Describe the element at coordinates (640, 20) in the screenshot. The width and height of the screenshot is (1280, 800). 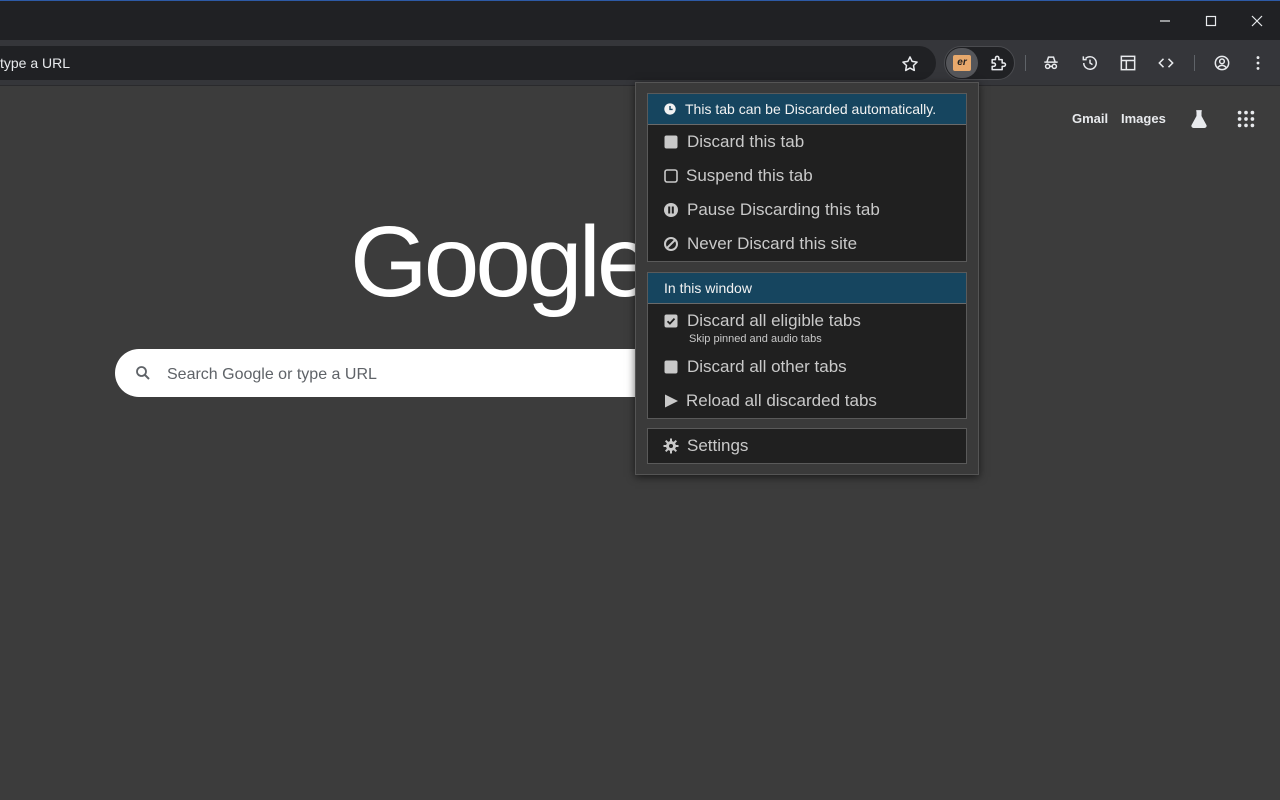
I see `title-bar` at that location.